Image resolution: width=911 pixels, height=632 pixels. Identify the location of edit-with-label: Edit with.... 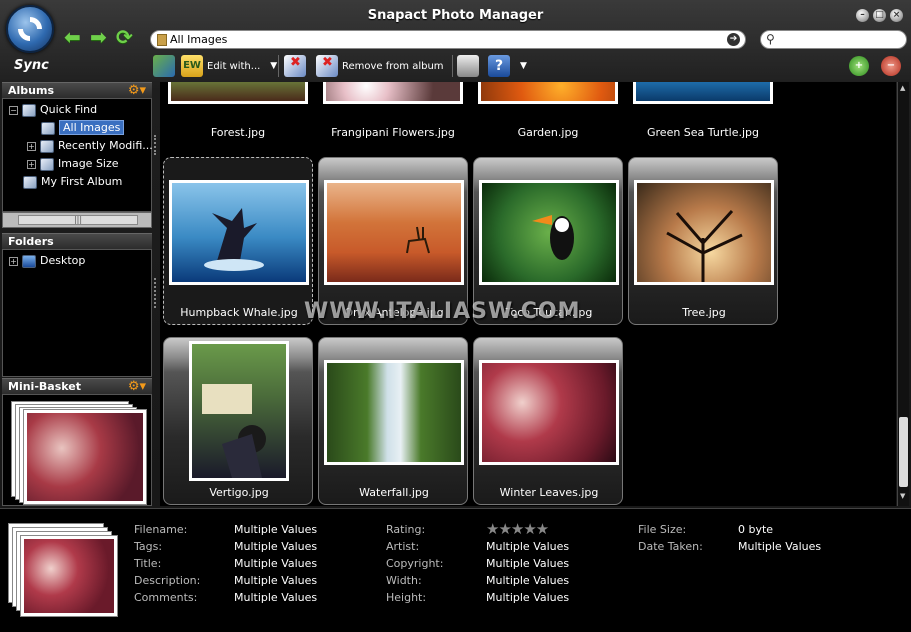
(234, 66).